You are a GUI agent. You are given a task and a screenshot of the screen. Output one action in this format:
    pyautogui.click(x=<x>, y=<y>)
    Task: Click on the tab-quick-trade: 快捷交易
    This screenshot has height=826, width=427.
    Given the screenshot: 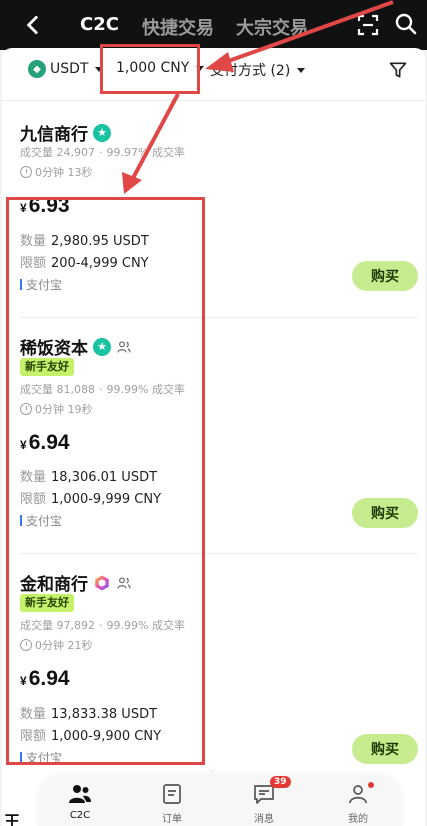 What is the action you would take?
    pyautogui.click(x=178, y=27)
    